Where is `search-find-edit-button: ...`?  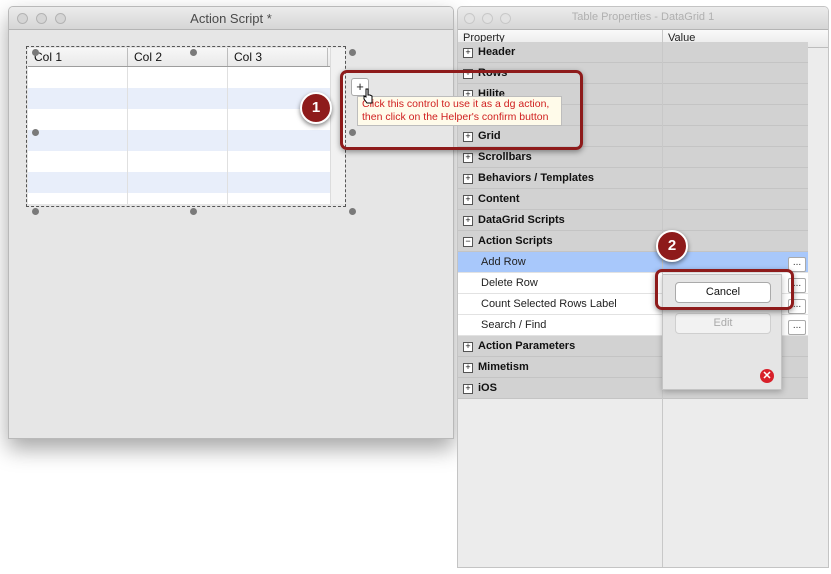
search-find-edit-button: ... is located at coordinates (797, 327).